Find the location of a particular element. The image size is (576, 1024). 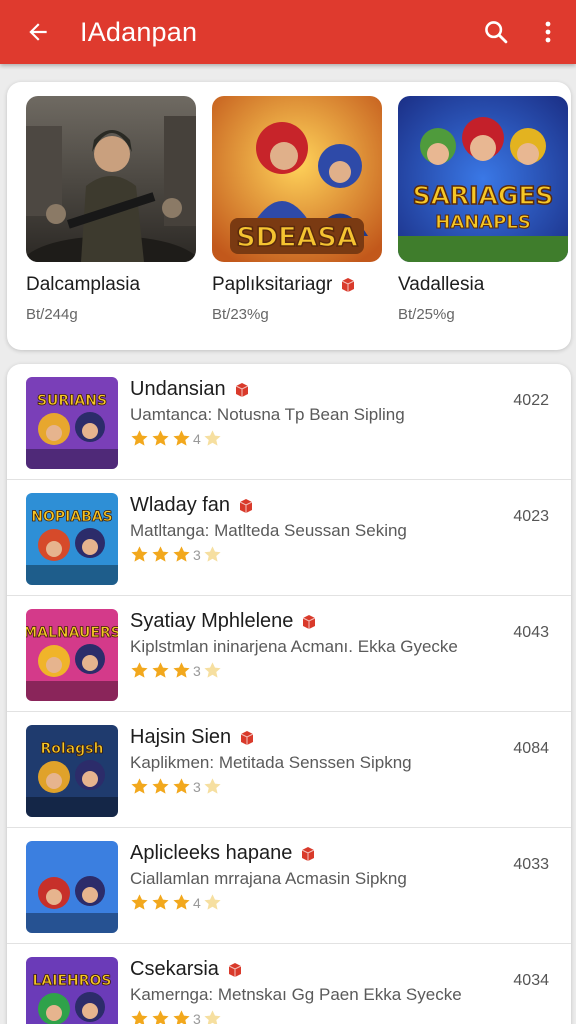

back-button is located at coordinates (38, 32).